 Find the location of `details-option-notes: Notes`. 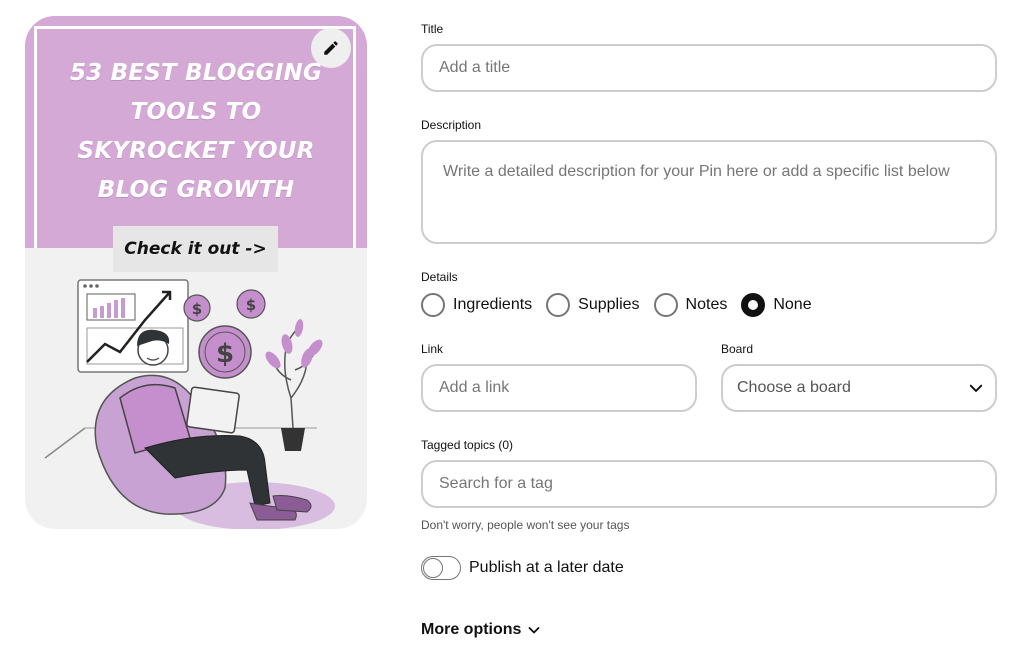

details-option-notes: Notes is located at coordinates (690, 305).